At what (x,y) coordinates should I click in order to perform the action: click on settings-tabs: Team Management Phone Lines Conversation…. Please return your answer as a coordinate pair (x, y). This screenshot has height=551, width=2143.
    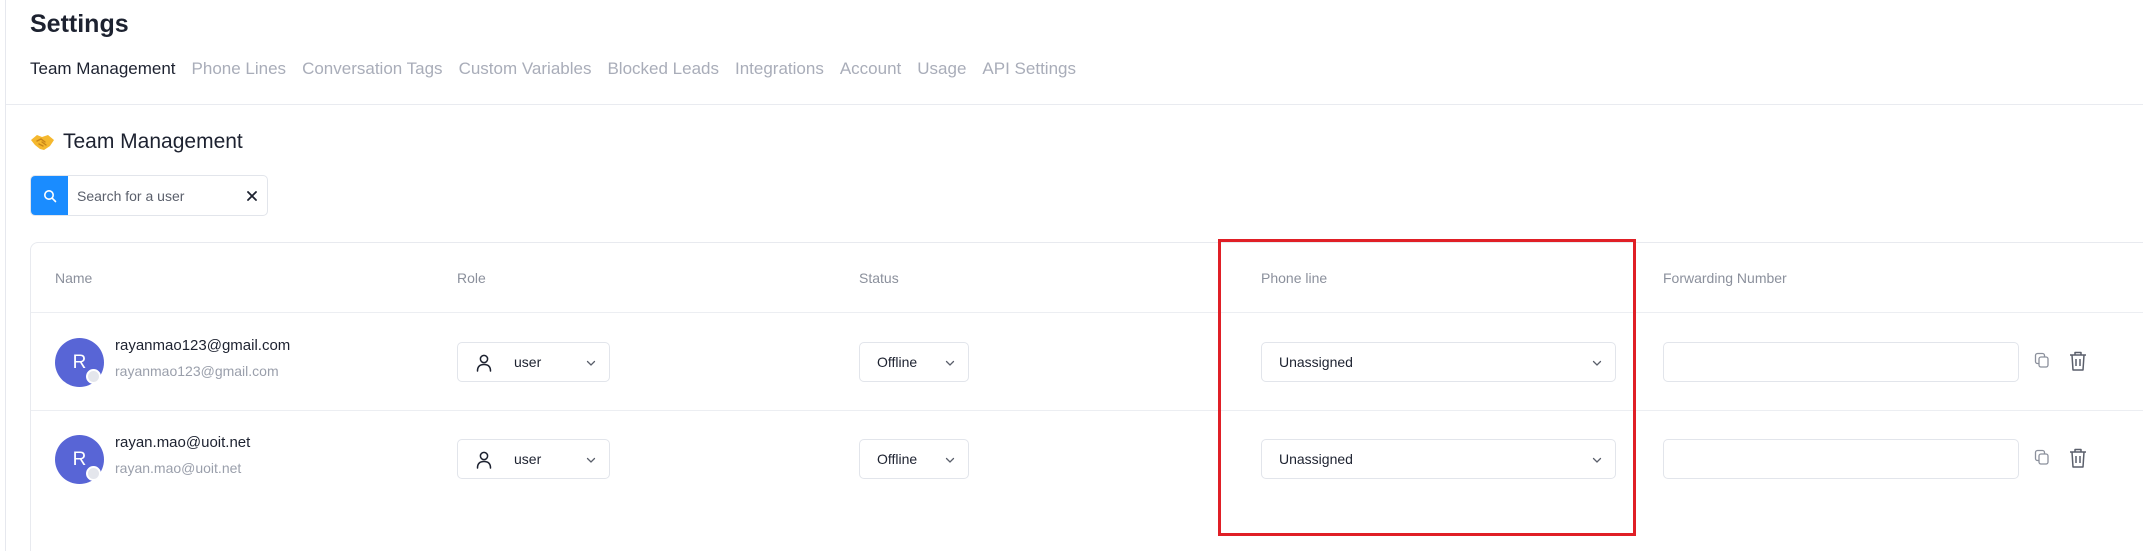
    Looking at the image, I should click on (553, 70).